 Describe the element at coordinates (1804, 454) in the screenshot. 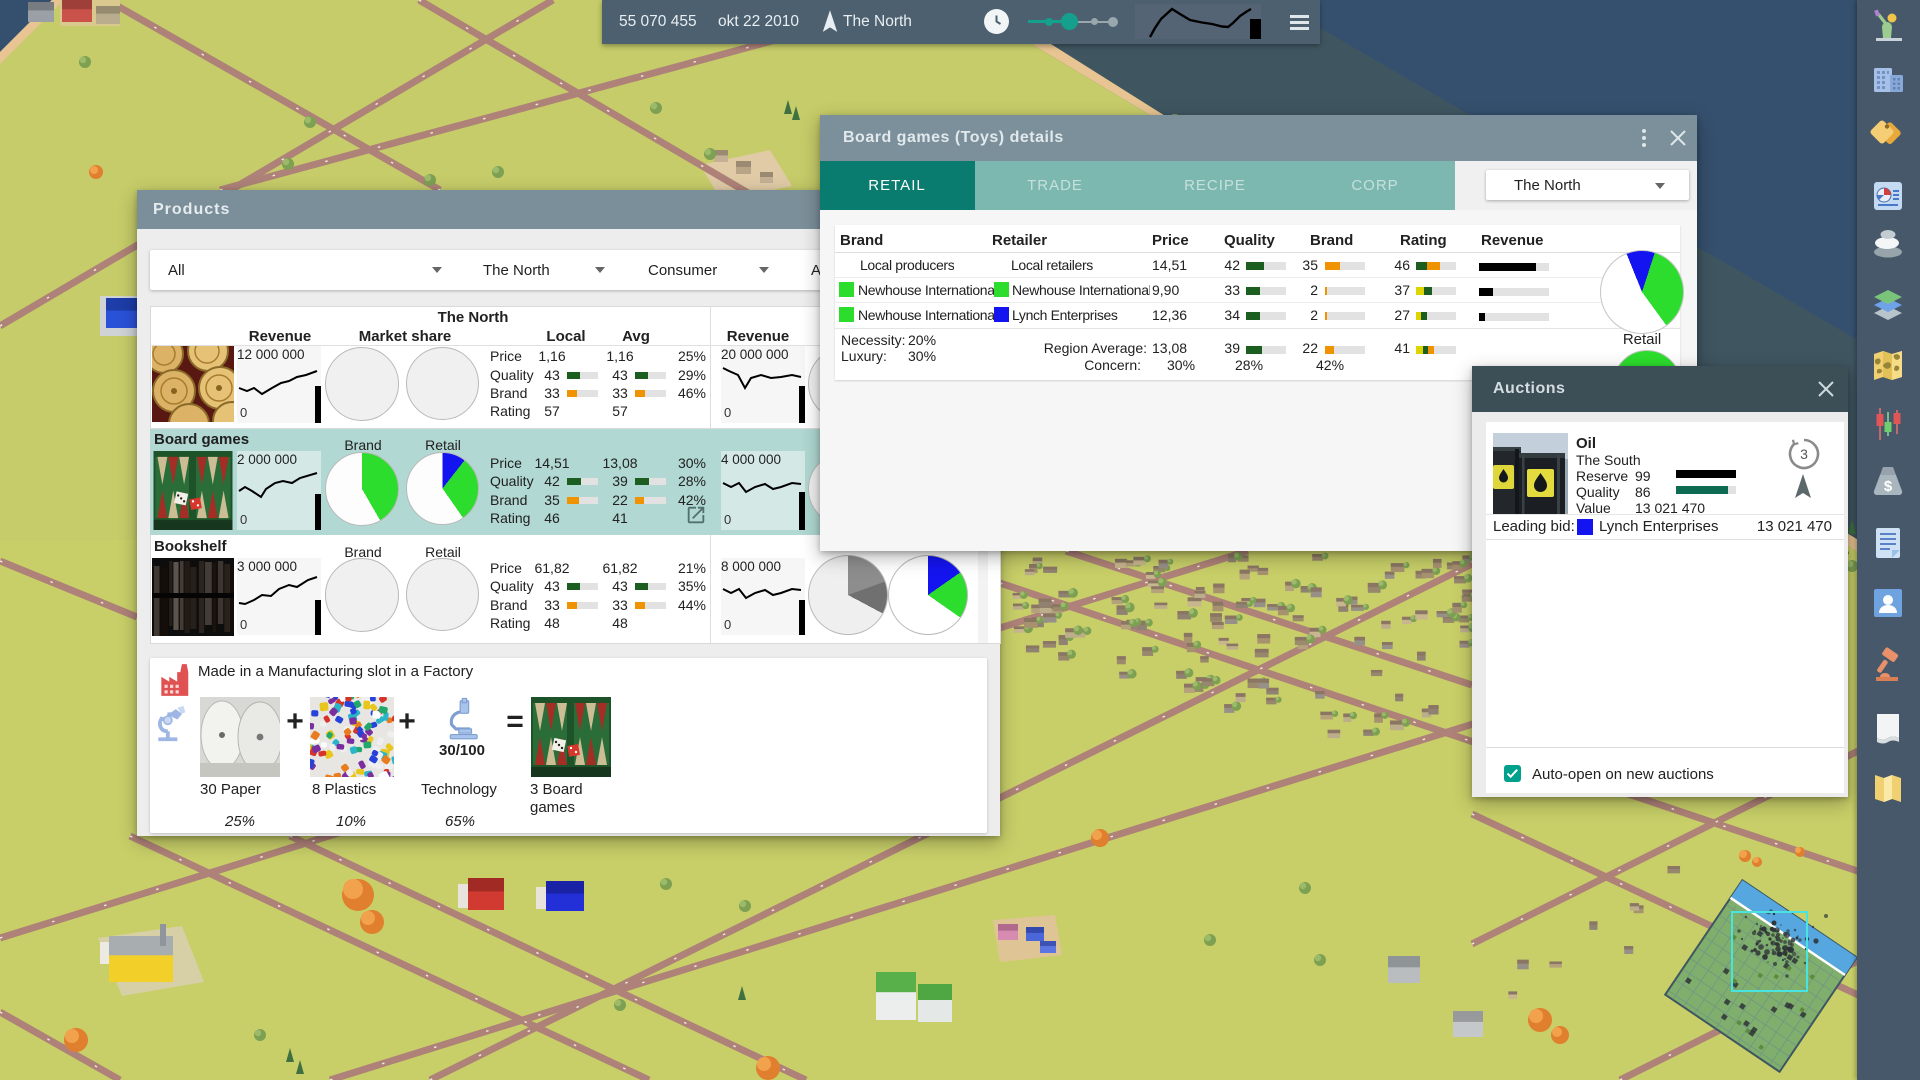

I see `svg-text: 3` at that location.